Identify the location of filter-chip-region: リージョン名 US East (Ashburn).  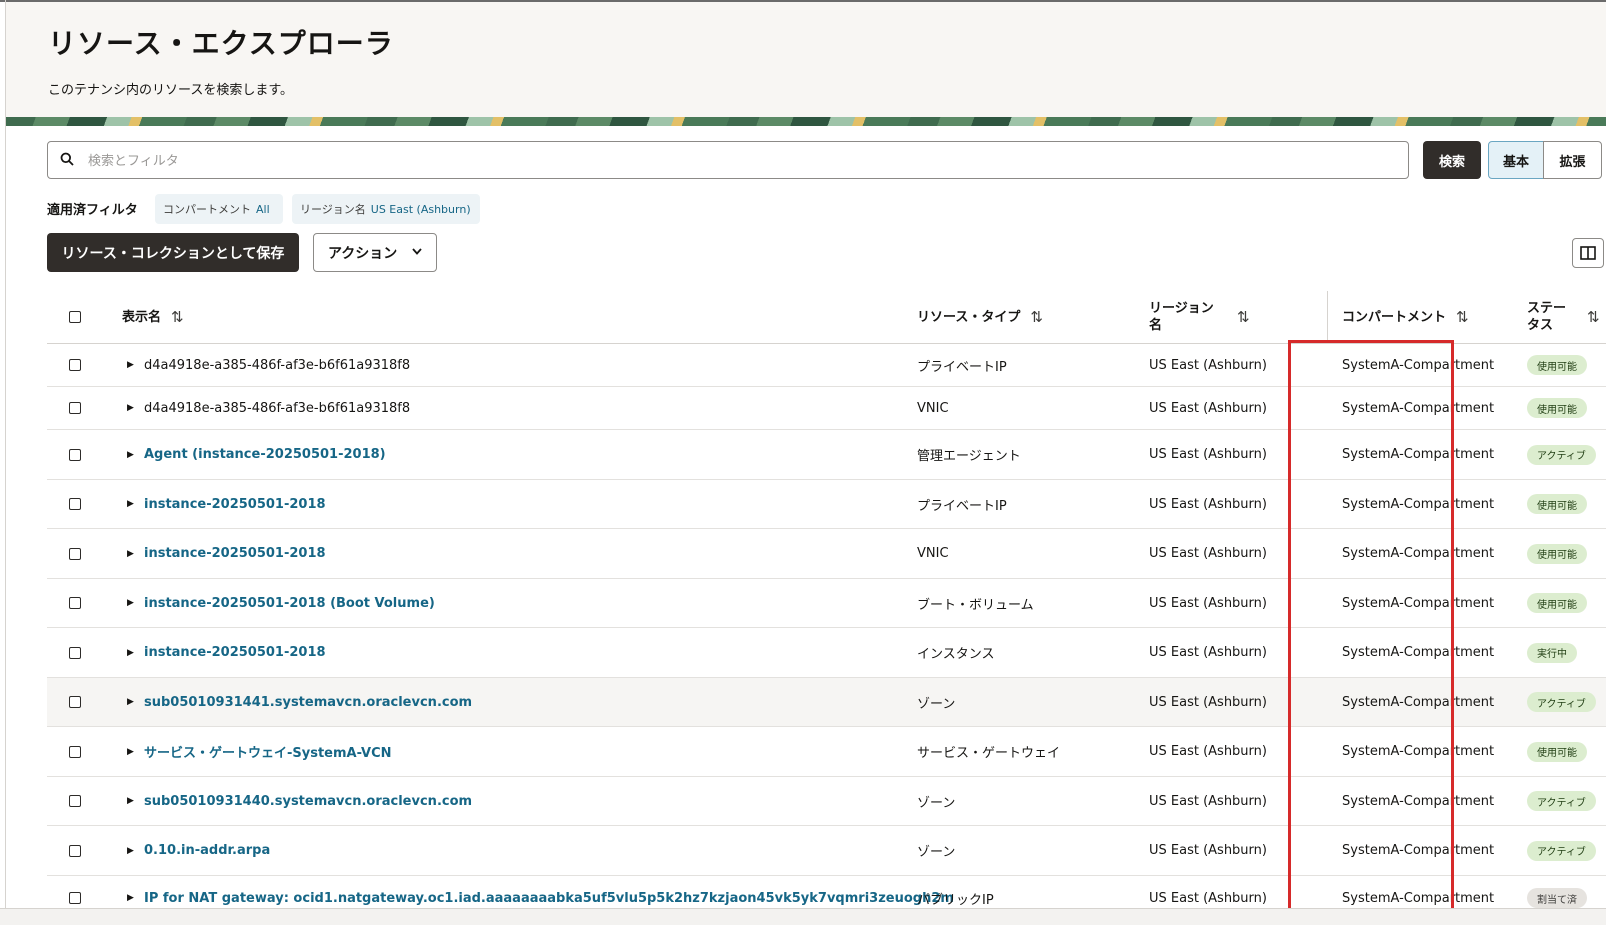
(386, 209).